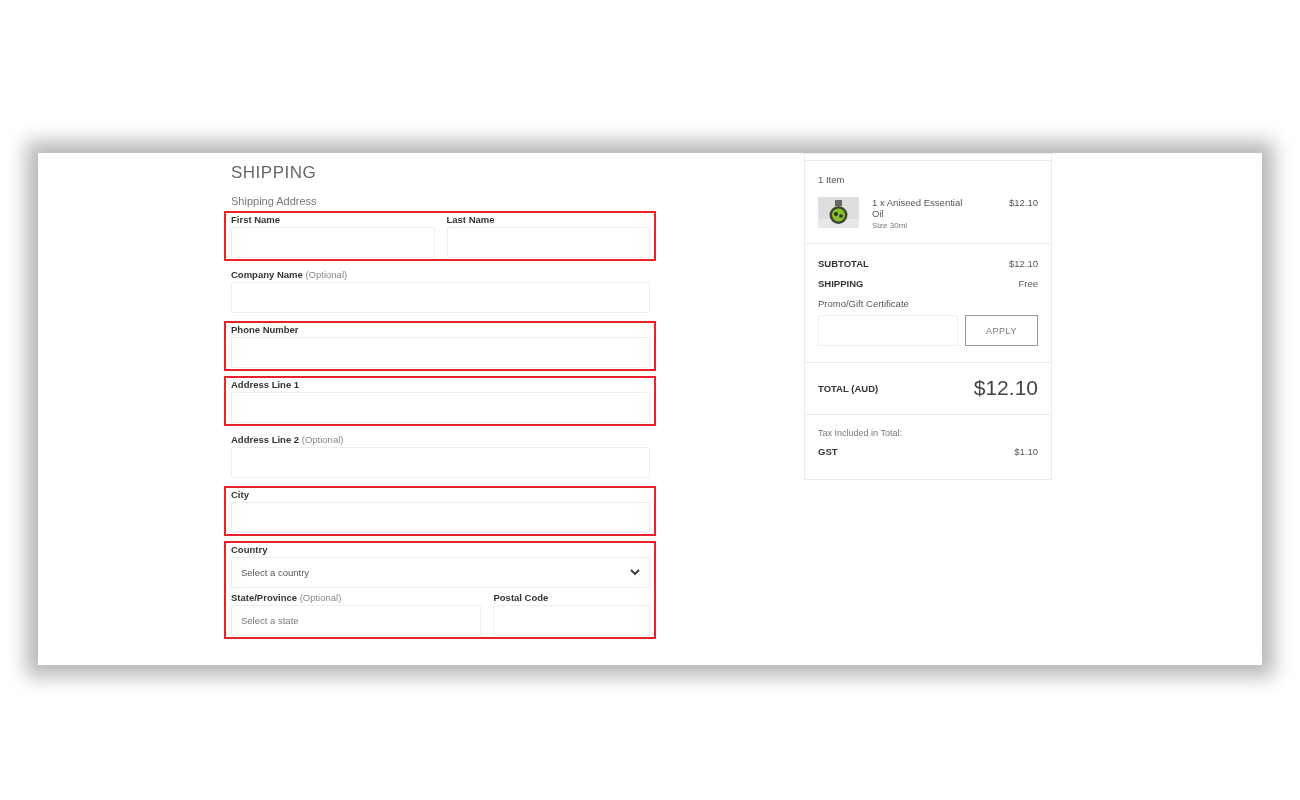 The image size is (1300, 800). I want to click on summary-value: $12.10, so click(1023, 263).